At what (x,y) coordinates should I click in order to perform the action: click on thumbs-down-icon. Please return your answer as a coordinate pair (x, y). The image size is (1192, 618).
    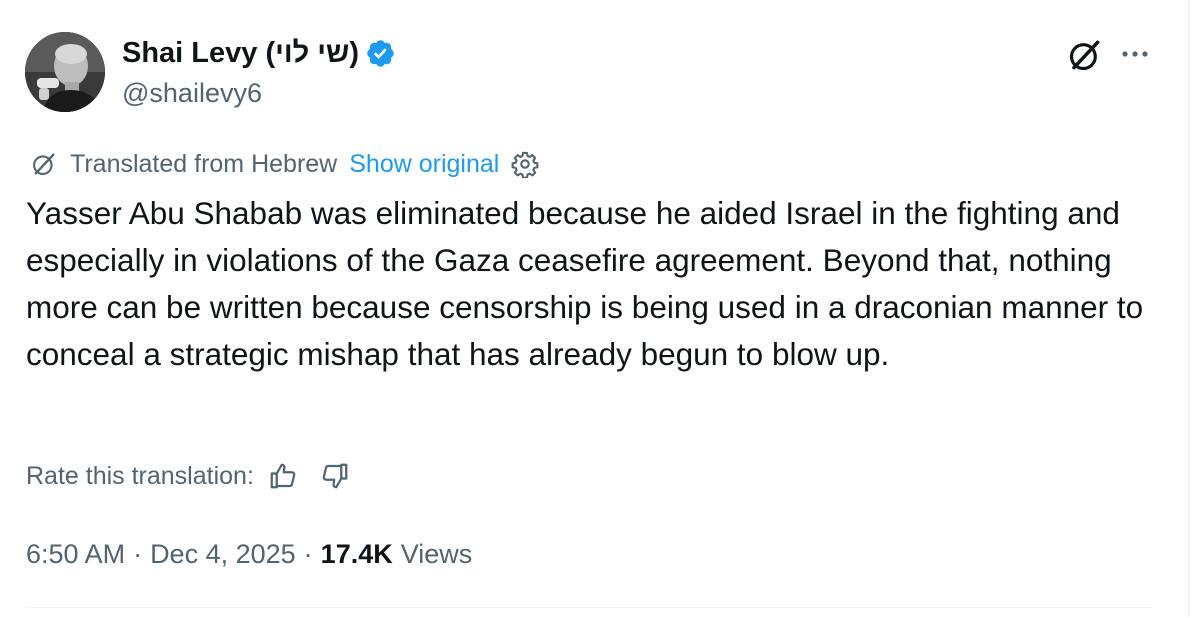
    Looking at the image, I should click on (335, 476).